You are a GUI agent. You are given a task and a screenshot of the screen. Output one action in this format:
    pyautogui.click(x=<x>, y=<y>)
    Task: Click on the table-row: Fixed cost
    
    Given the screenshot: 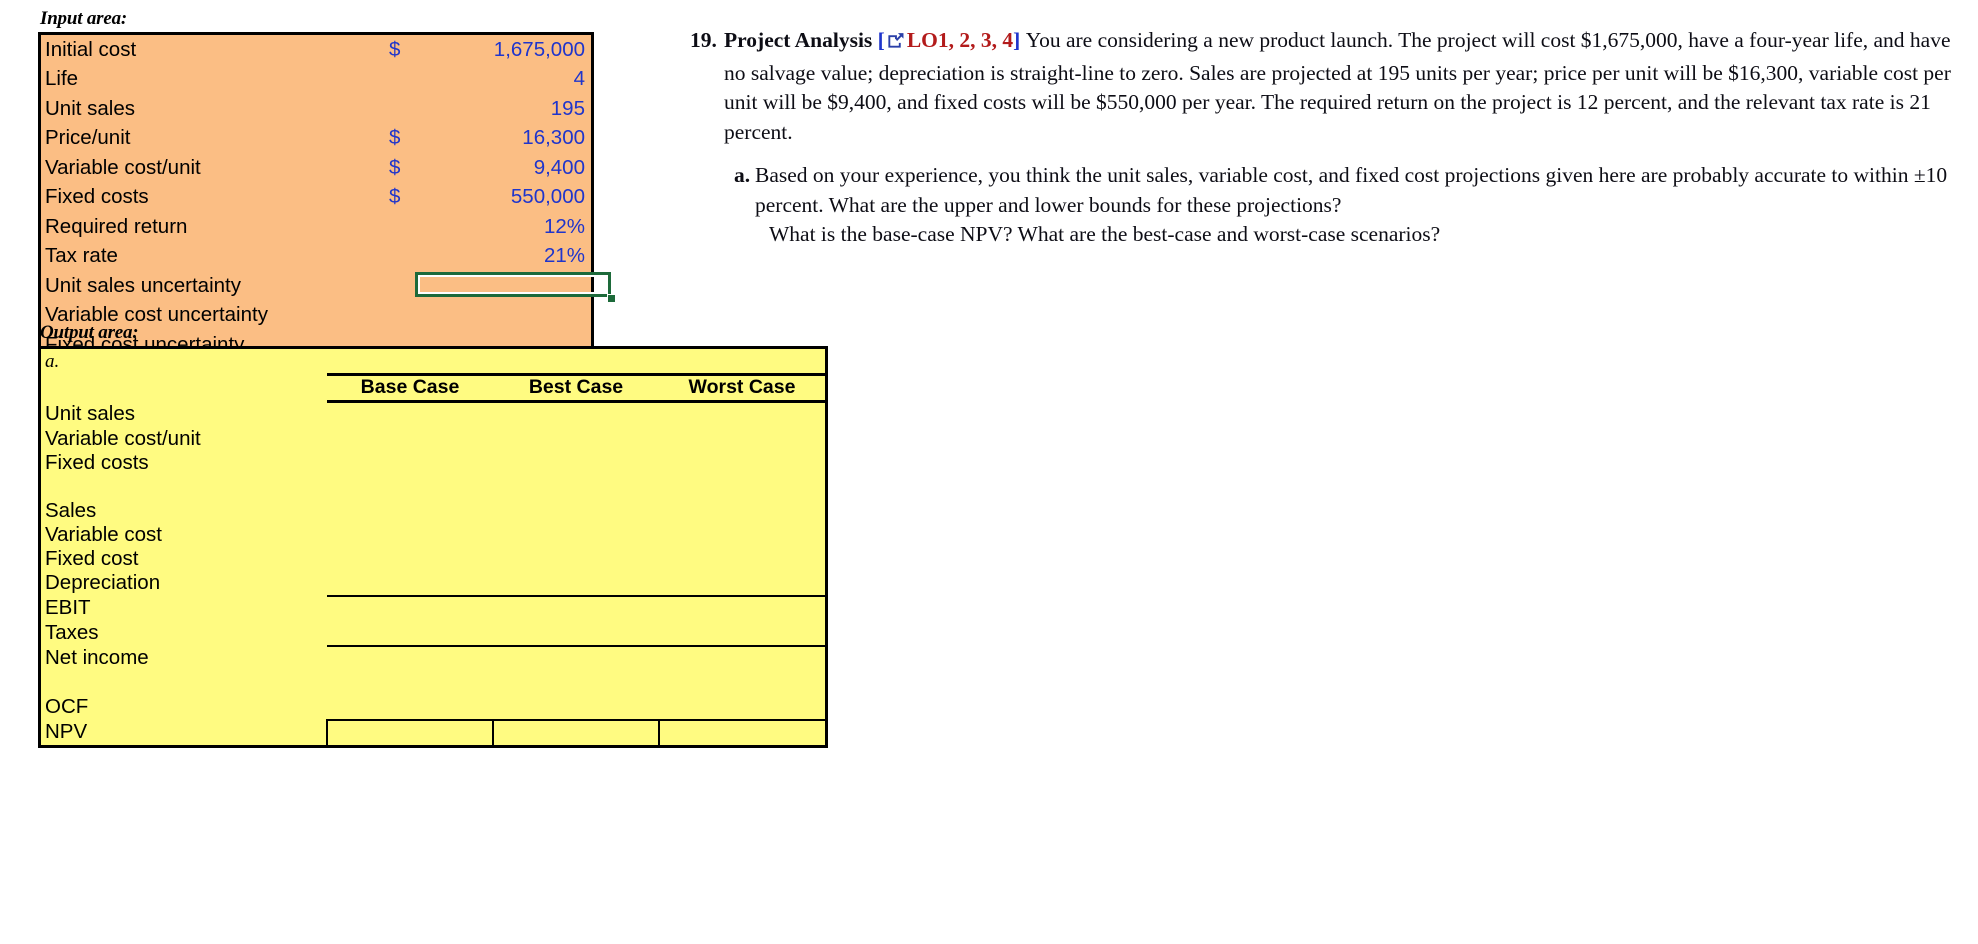 What is the action you would take?
    pyautogui.click(x=433, y=559)
    